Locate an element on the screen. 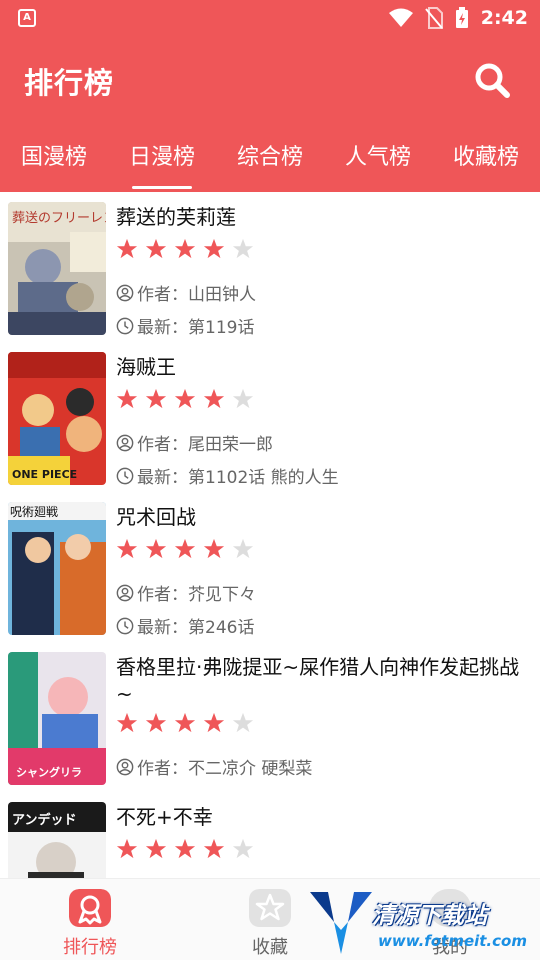 The image size is (540, 960). status-bar: A 2:42 is located at coordinates (270, 18).